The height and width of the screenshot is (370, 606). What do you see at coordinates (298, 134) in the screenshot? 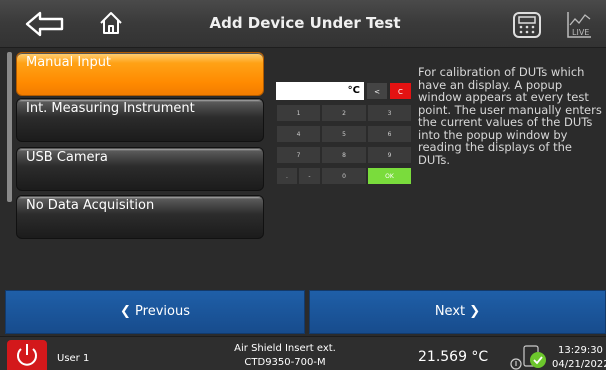
I see `keypad-key: 4` at bounding box center [298, 134].